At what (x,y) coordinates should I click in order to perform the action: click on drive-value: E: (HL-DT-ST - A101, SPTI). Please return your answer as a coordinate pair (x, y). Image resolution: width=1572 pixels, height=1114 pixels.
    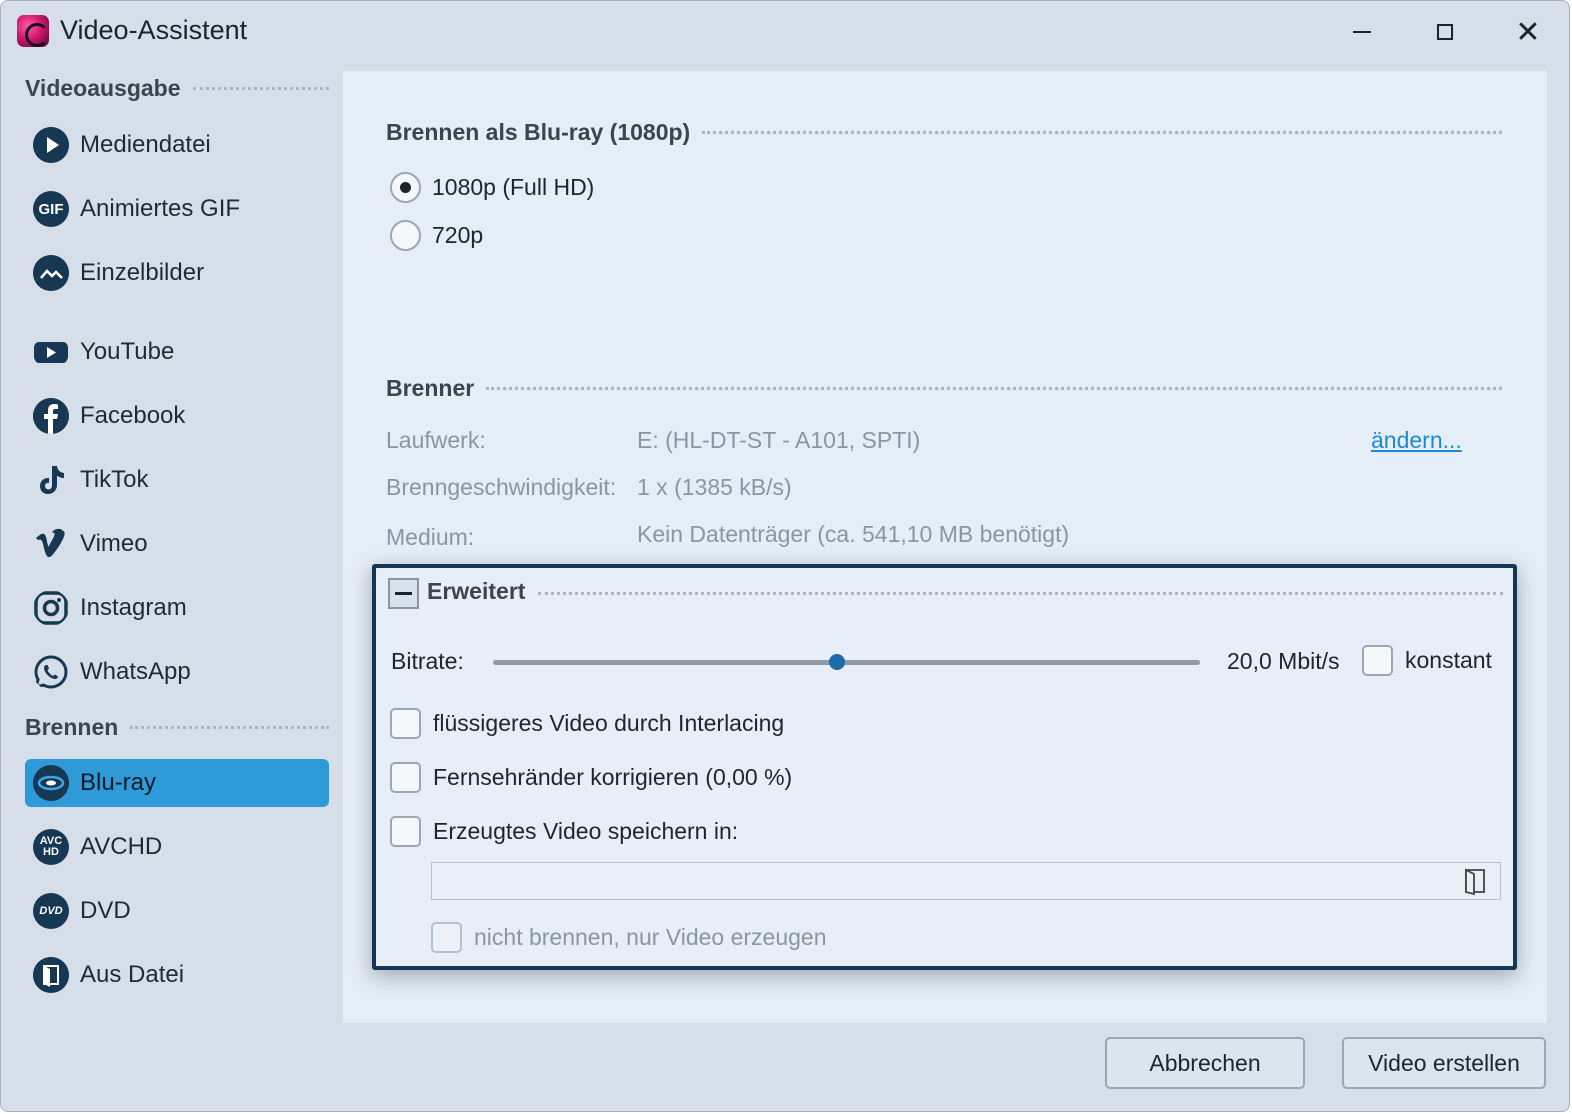
    Looking at the image, I should click on (779, 440).